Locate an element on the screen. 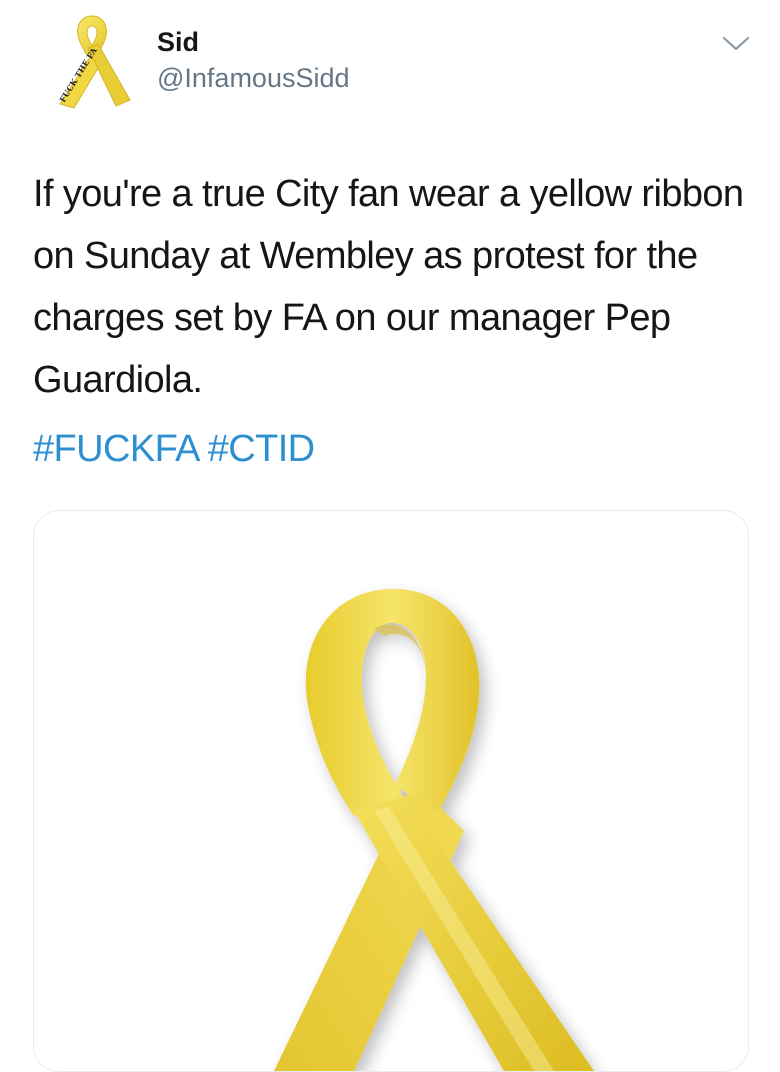 The height and width of the screenshot is (1072, 780). avatar: FUCK THE FA is located at coordinates (92, 59).